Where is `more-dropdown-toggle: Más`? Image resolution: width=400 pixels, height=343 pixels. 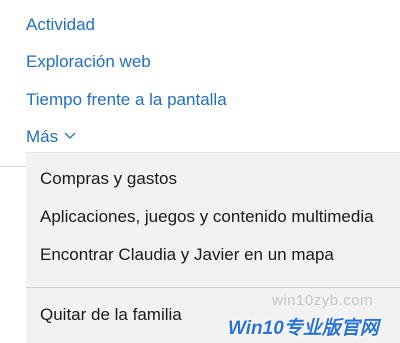 more-dropdown-toggle: Más is located at coordinates (51, 137).